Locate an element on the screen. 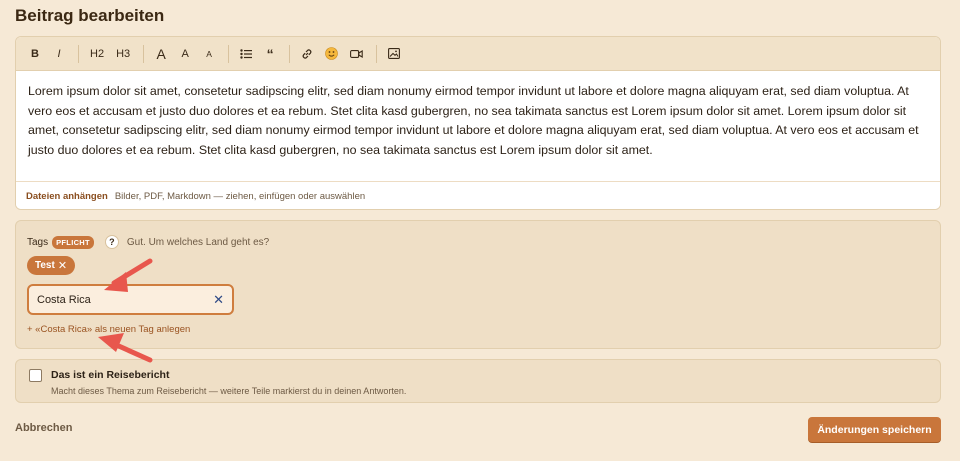 This screenshot has width=960, height=461. save-changes-button: Änderungen speichern is located at coordinates (874, 429).